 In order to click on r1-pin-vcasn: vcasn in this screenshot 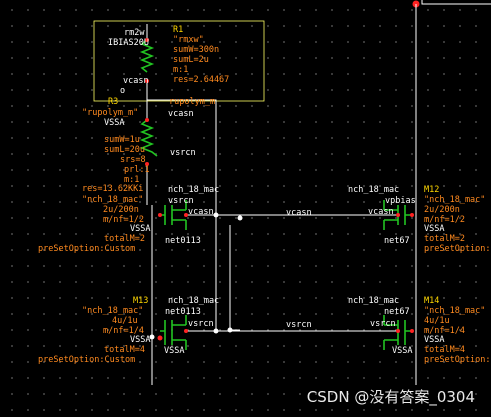, I will do `click(136, 81)`.